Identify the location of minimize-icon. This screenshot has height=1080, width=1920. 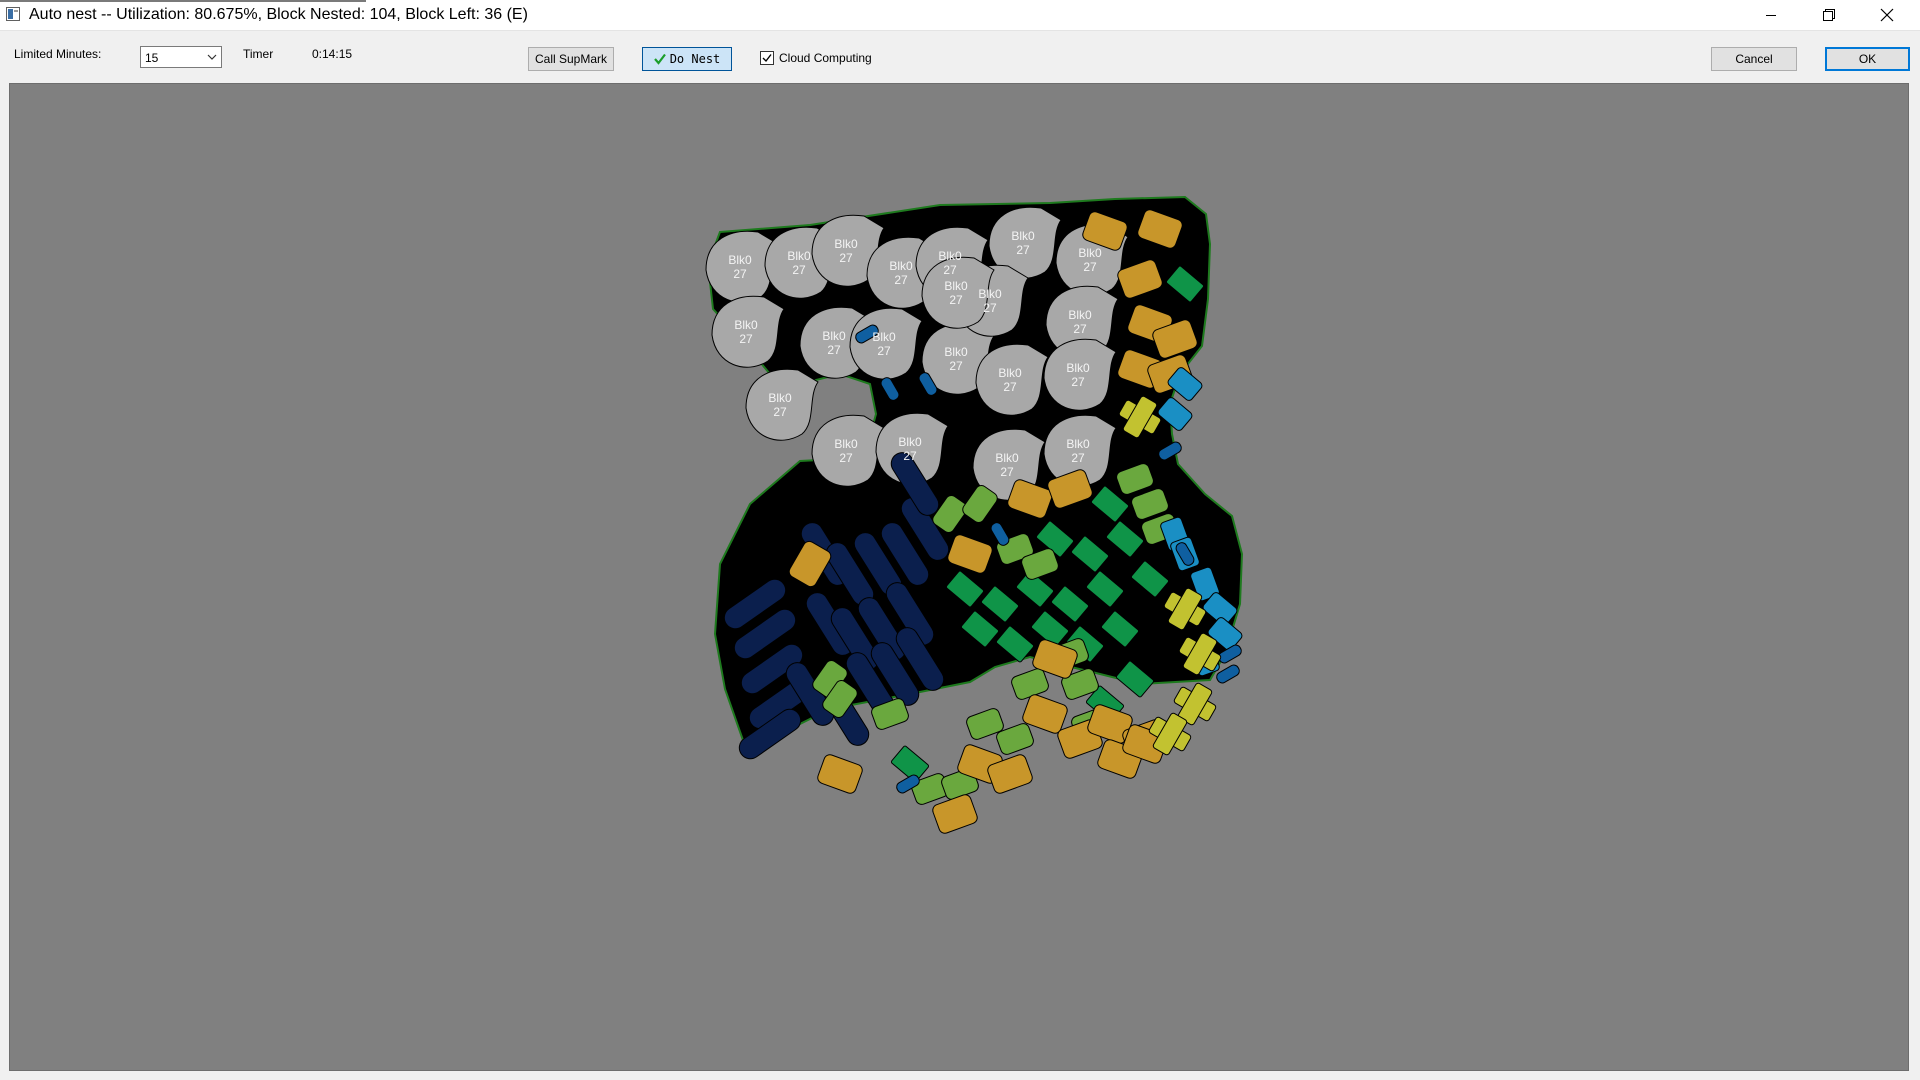
(1771, 15).